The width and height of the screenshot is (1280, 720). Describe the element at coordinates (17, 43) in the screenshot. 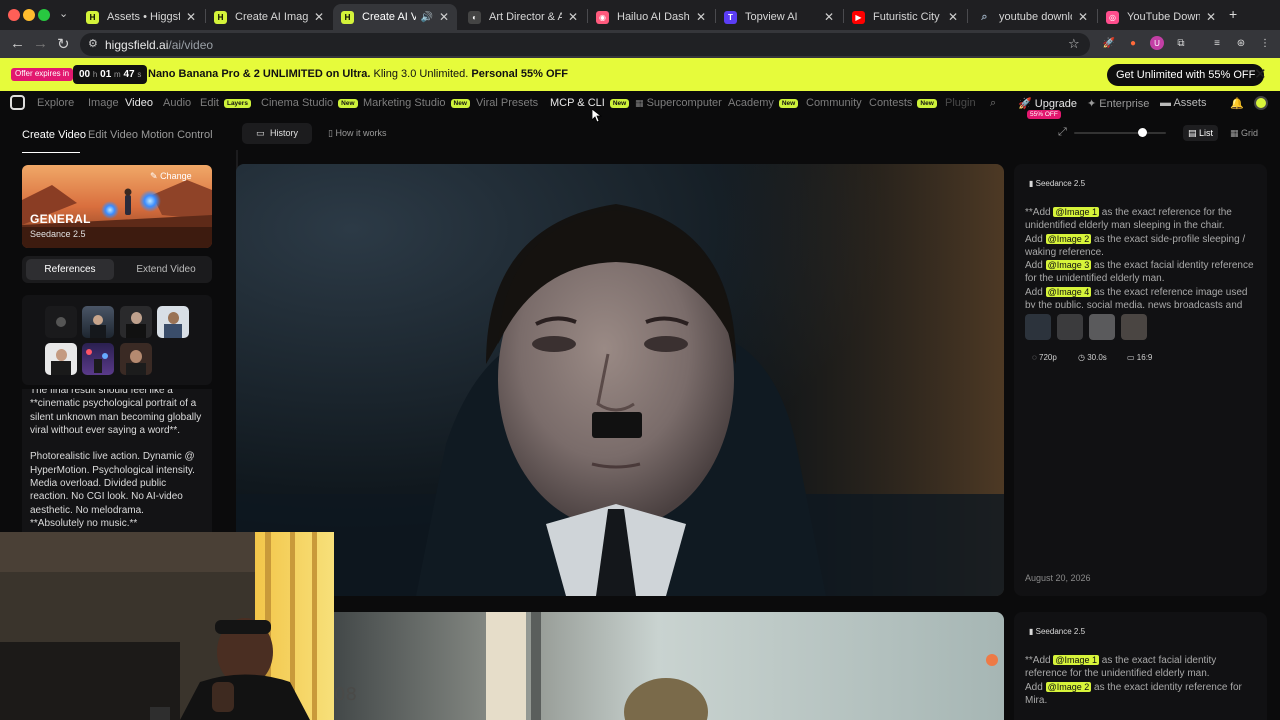

I see `back-icon: ←` at that location.